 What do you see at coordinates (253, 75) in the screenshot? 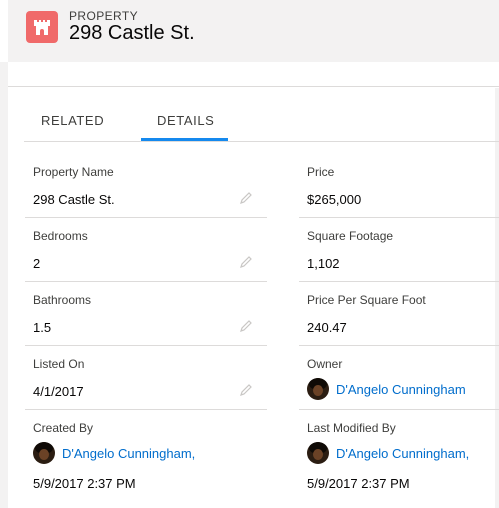
I see `gap-band` at bounding box center [253, 75].